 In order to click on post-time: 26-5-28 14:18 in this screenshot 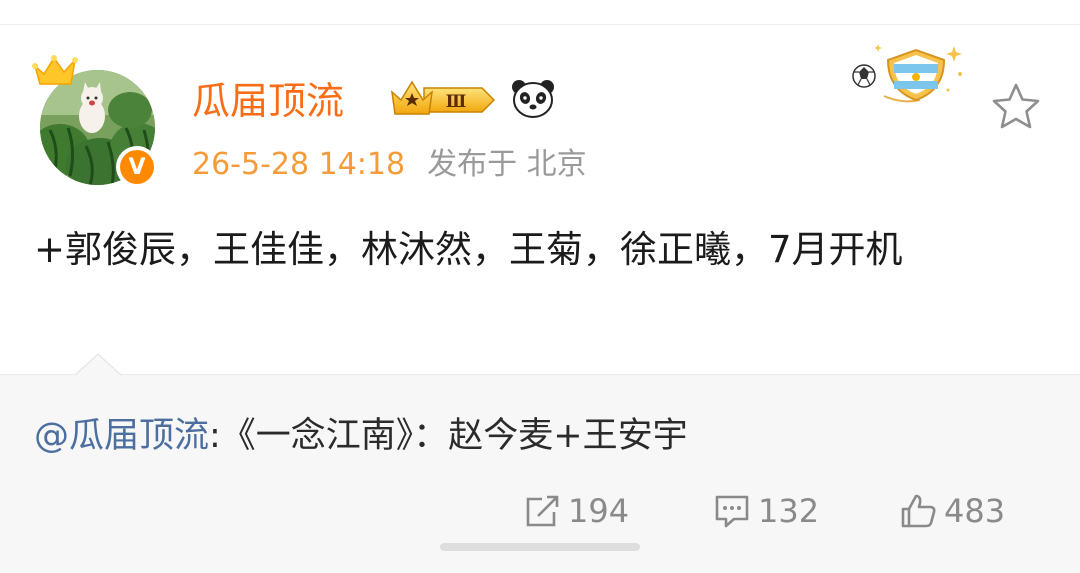, I will do `click(299, 164)`.